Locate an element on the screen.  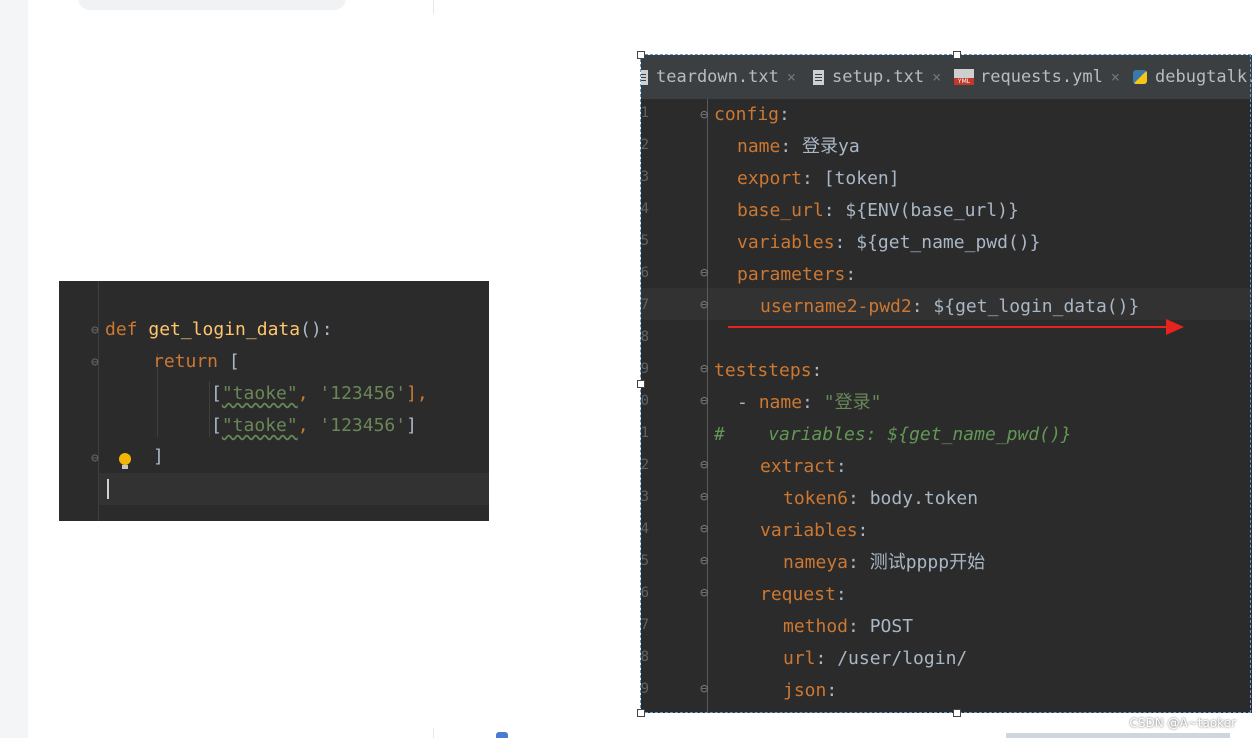
yaml-value: ${ENV(base_url)} is located at coordinates (932, 210).